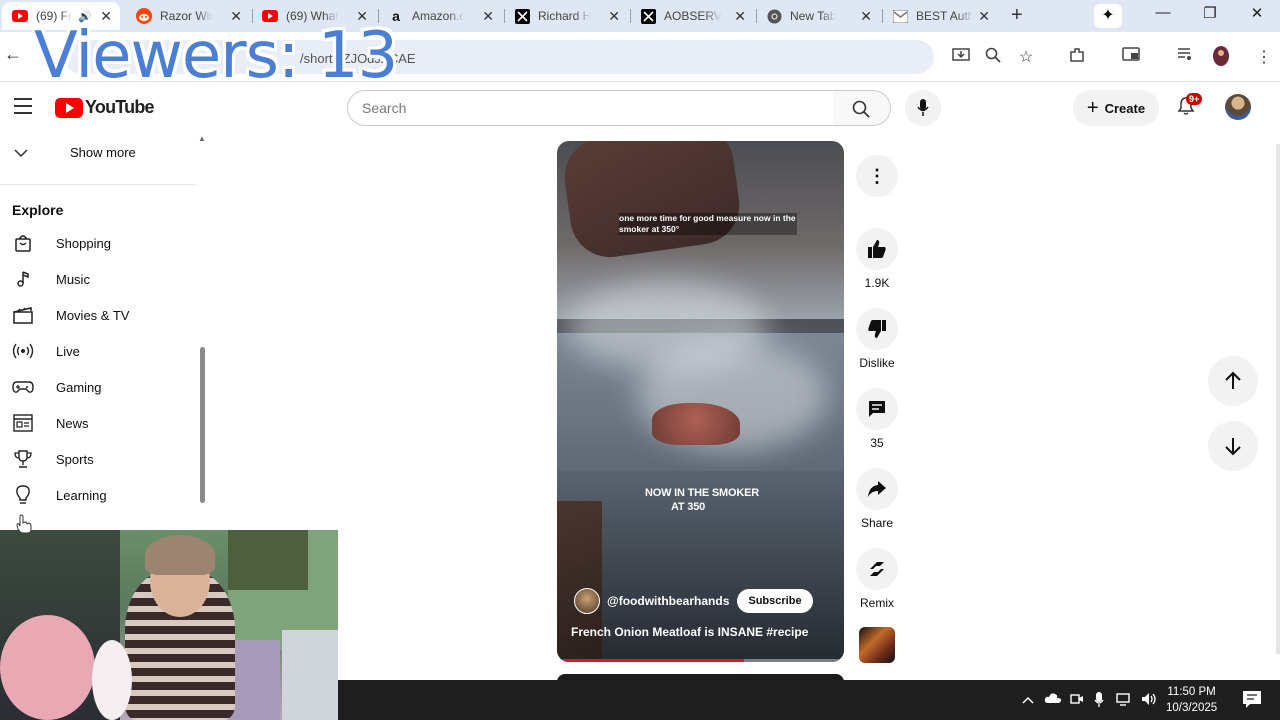  I want to click on youtube-icon, so click(20, 16).